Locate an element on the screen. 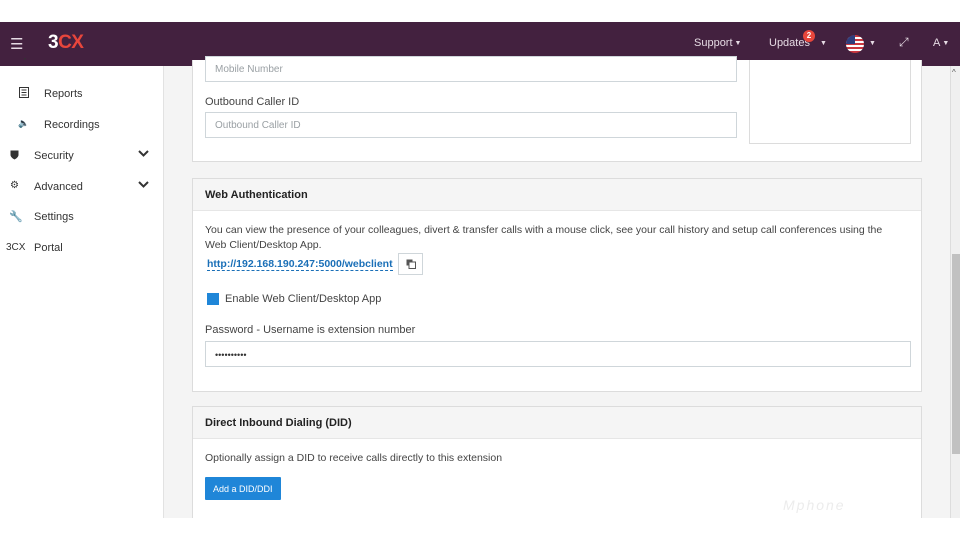 Image resolution: width=960 pixels, height=540 pixels. enable-webclient-label: Enable Web Client/Desktop App is located at coordinates (303, 299).